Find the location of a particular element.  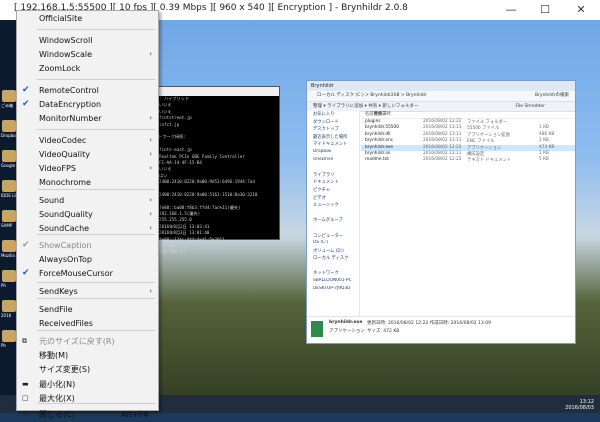

nav-item: ミュージック is located at coordinates (333, 206).